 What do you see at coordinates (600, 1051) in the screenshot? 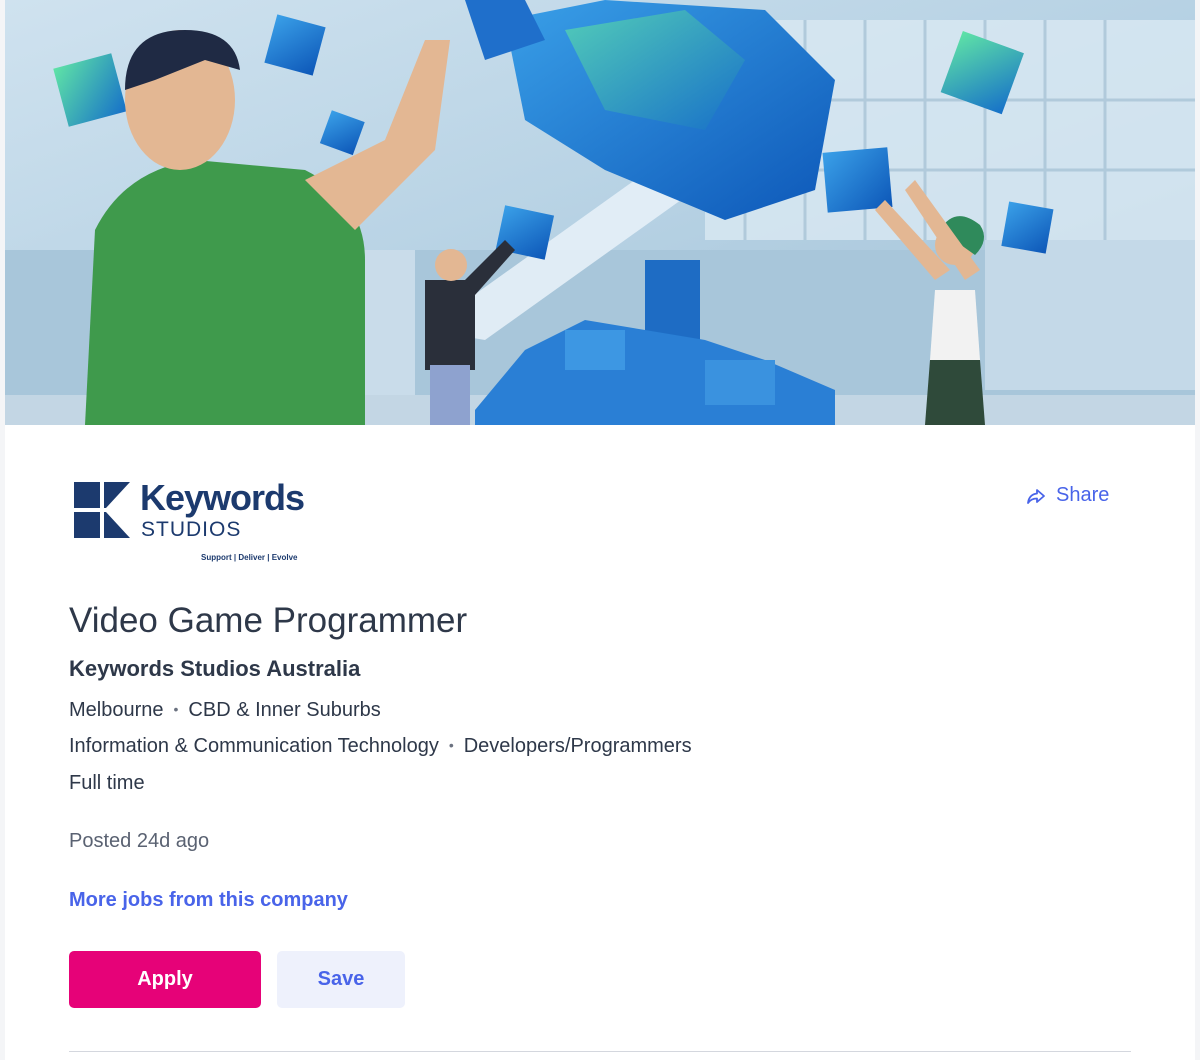
I see `divider` at bounding box center [600, 1051].